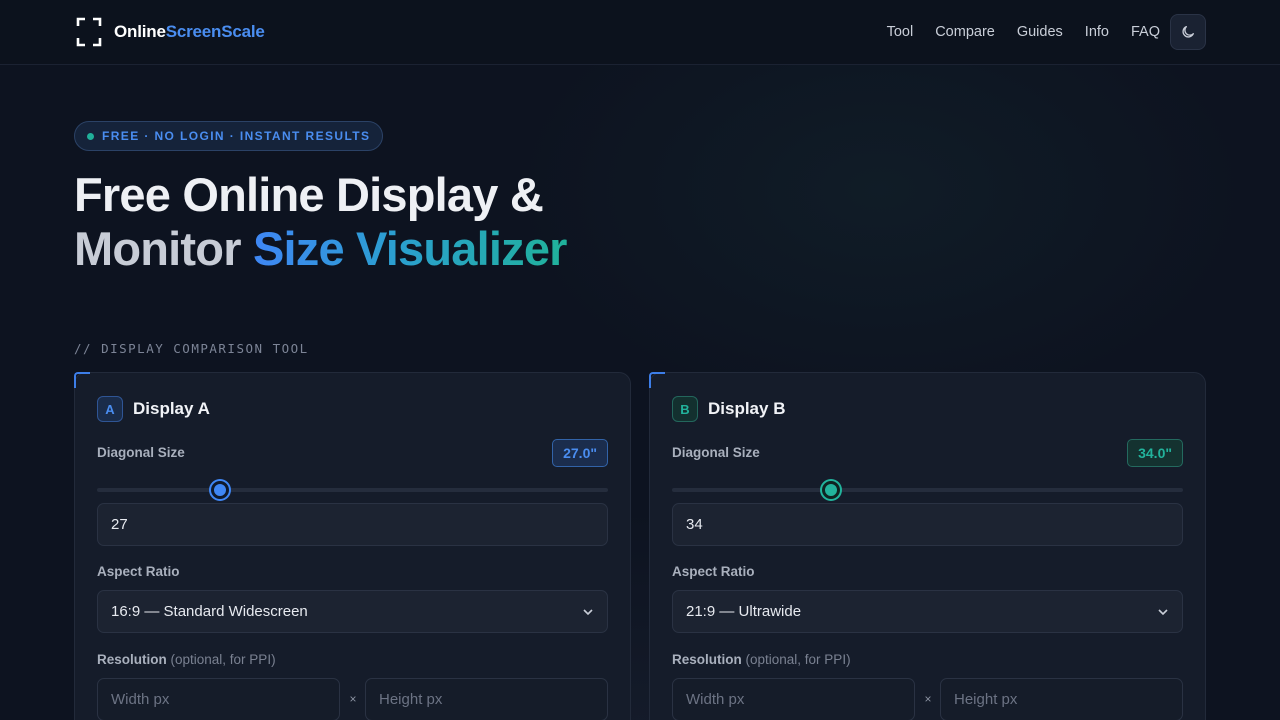 The height and width of the screenshot is (720, 1280). What do you see at coordinates (1040, 32) in the screenshot?
I see `nav-link-guides: Guides` at bounding box center [1040, 32].